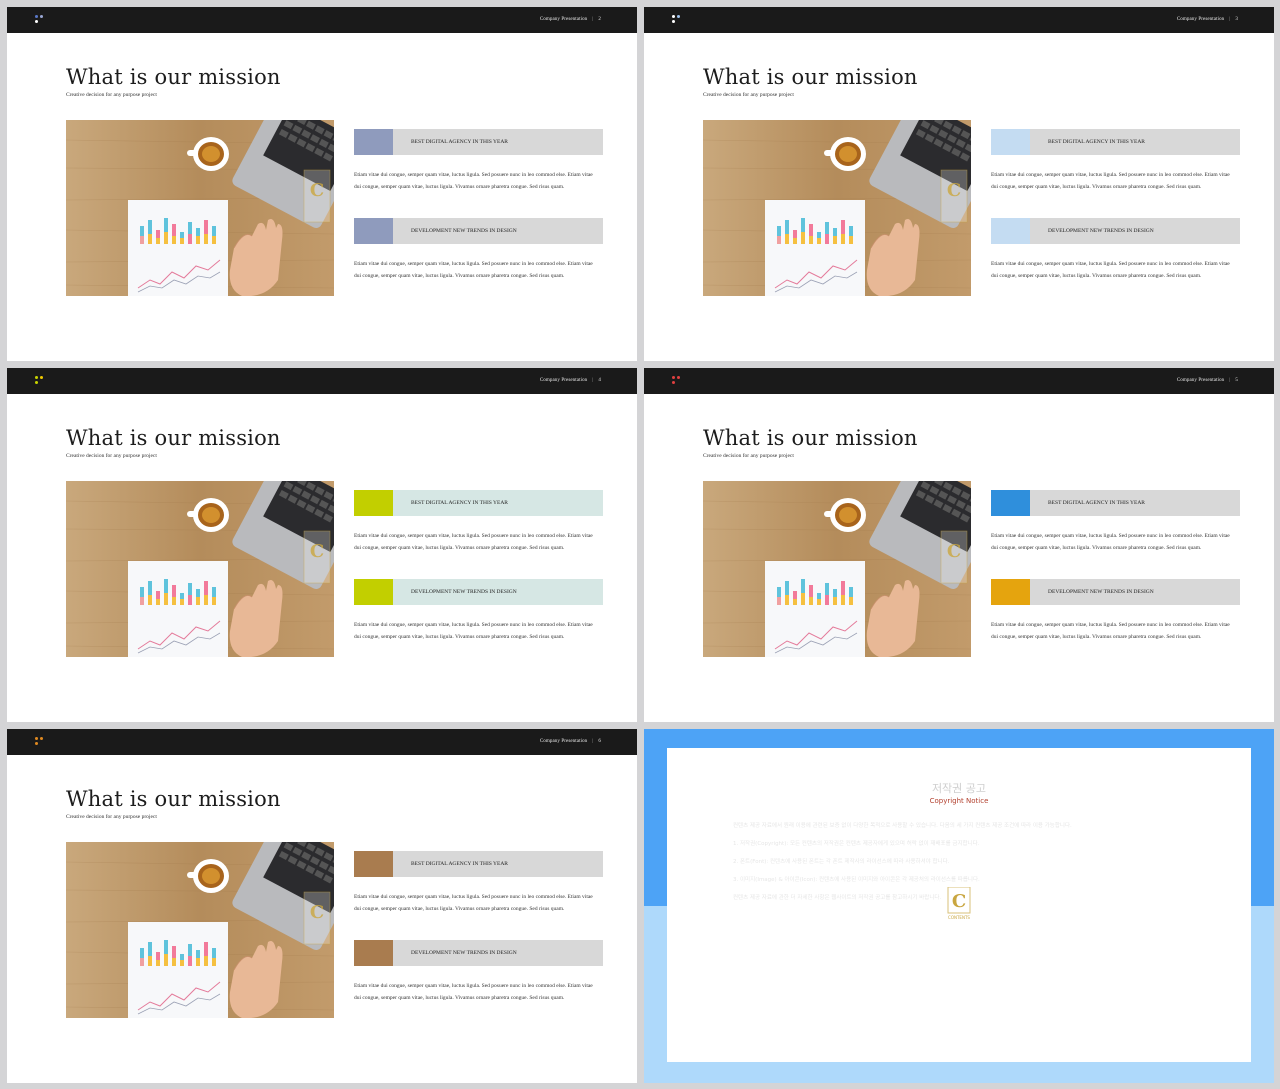 The image size is (1280, 1089). Describe the element at coordinates (959, 801) in the screenshot. I see `copyright-subtitle: Copyright Notice` at that location.